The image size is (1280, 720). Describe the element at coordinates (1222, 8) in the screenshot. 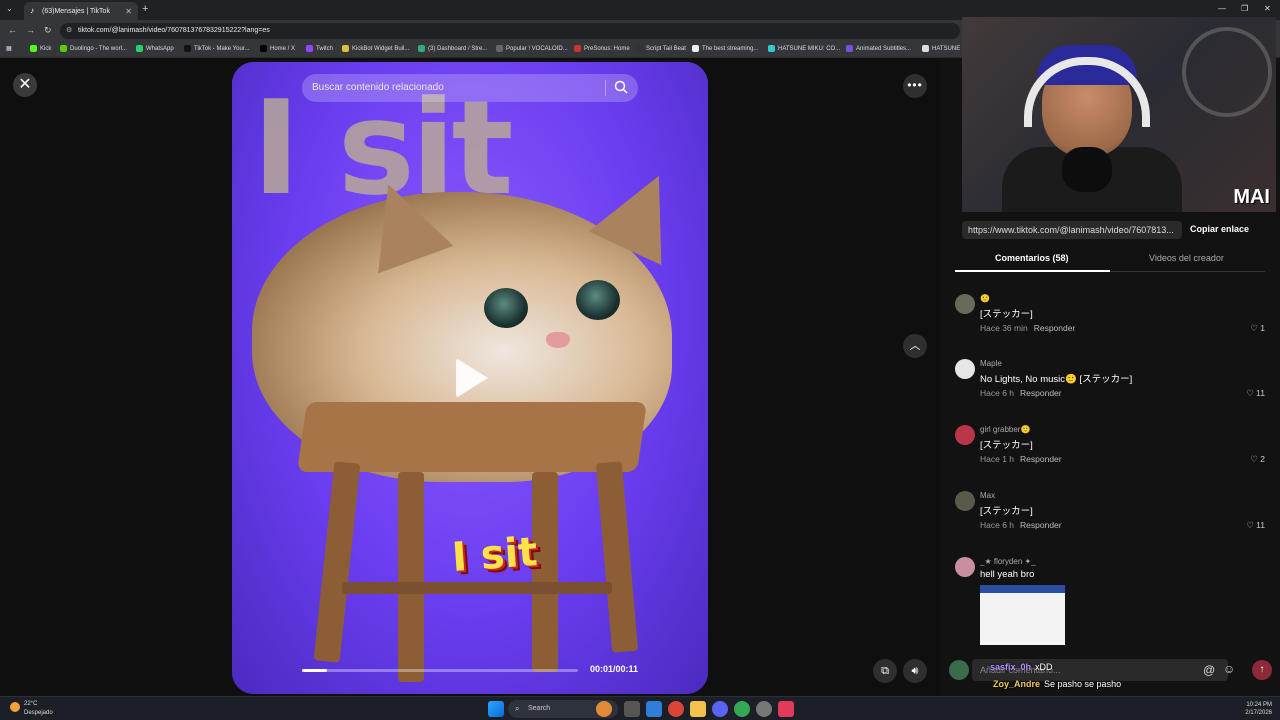

I see `minimize-icon: —` at that location.